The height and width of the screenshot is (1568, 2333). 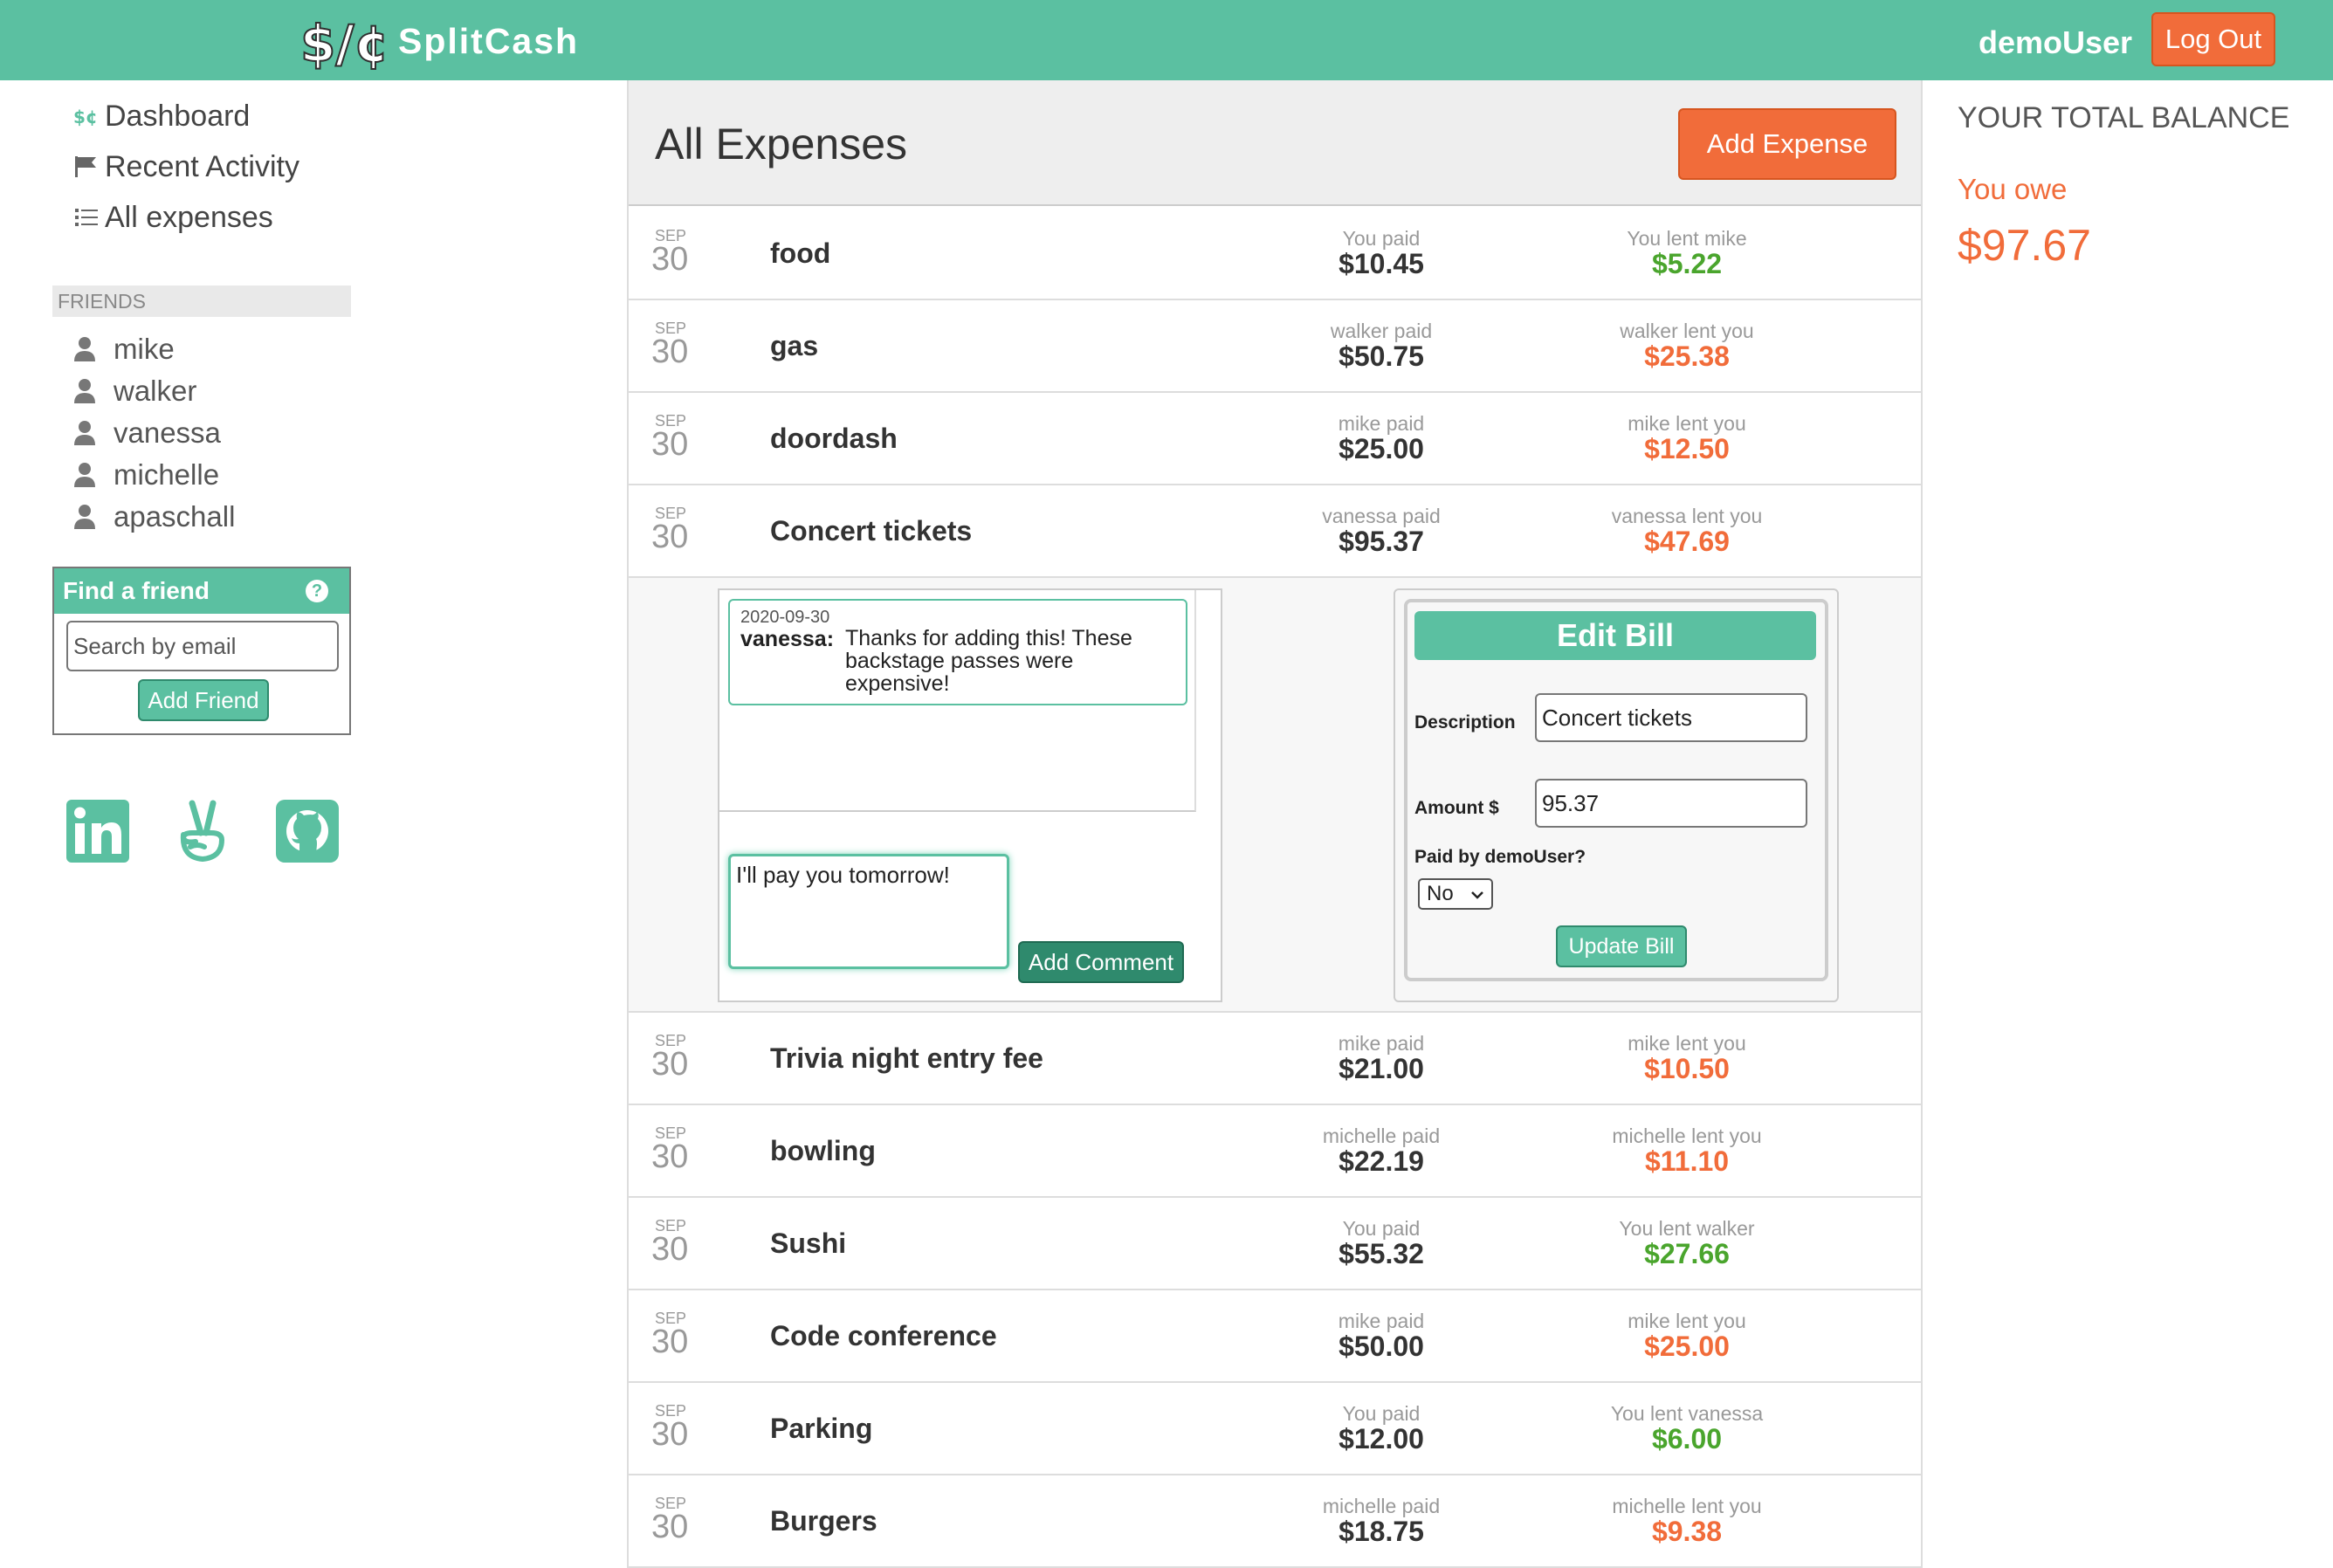 I want to click on paid-by-label: Paid by demoUser?, so click(x=1500, y=857).